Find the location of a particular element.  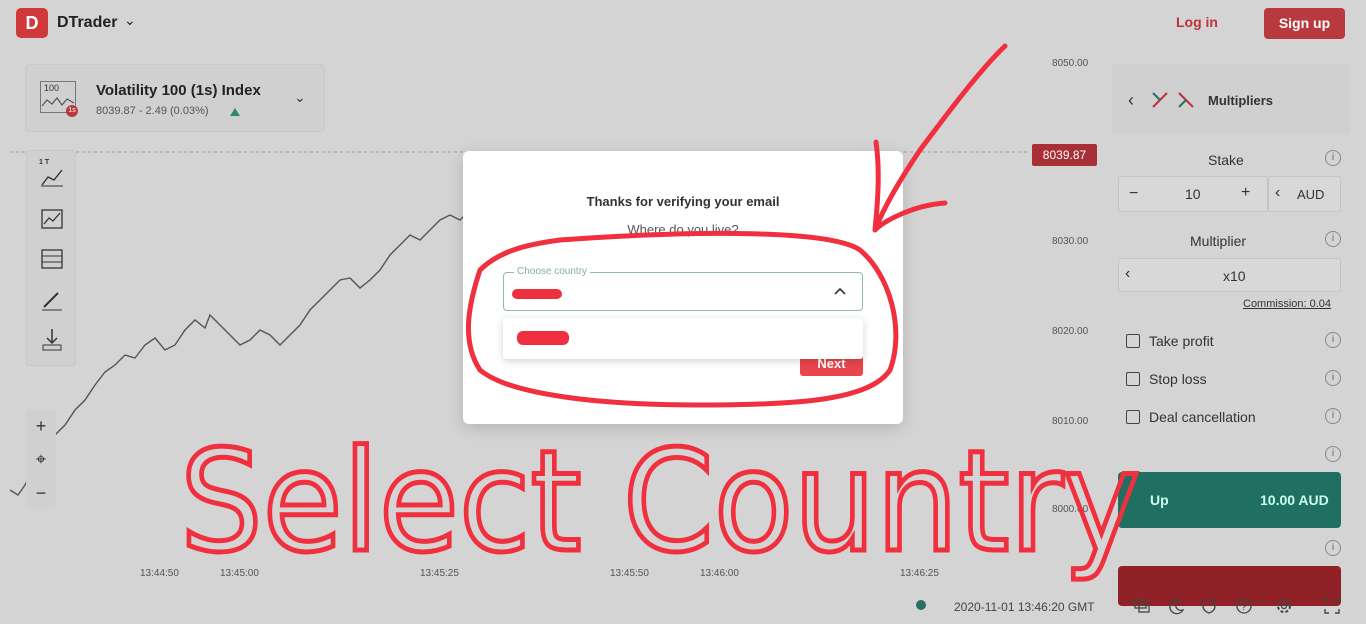

currency-value: AUD is located at coordinates (1311, 194).